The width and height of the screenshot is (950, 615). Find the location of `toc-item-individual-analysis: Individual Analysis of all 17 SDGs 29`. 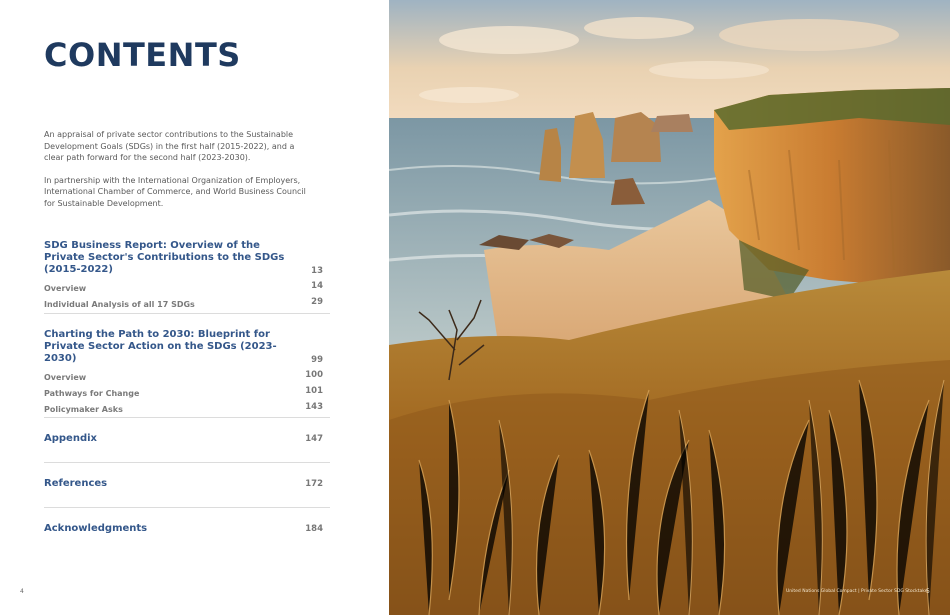

toc-item-individual-analysis: Individual Analysis of all 17 SDGs 29 is located at coordinates (187, 302).